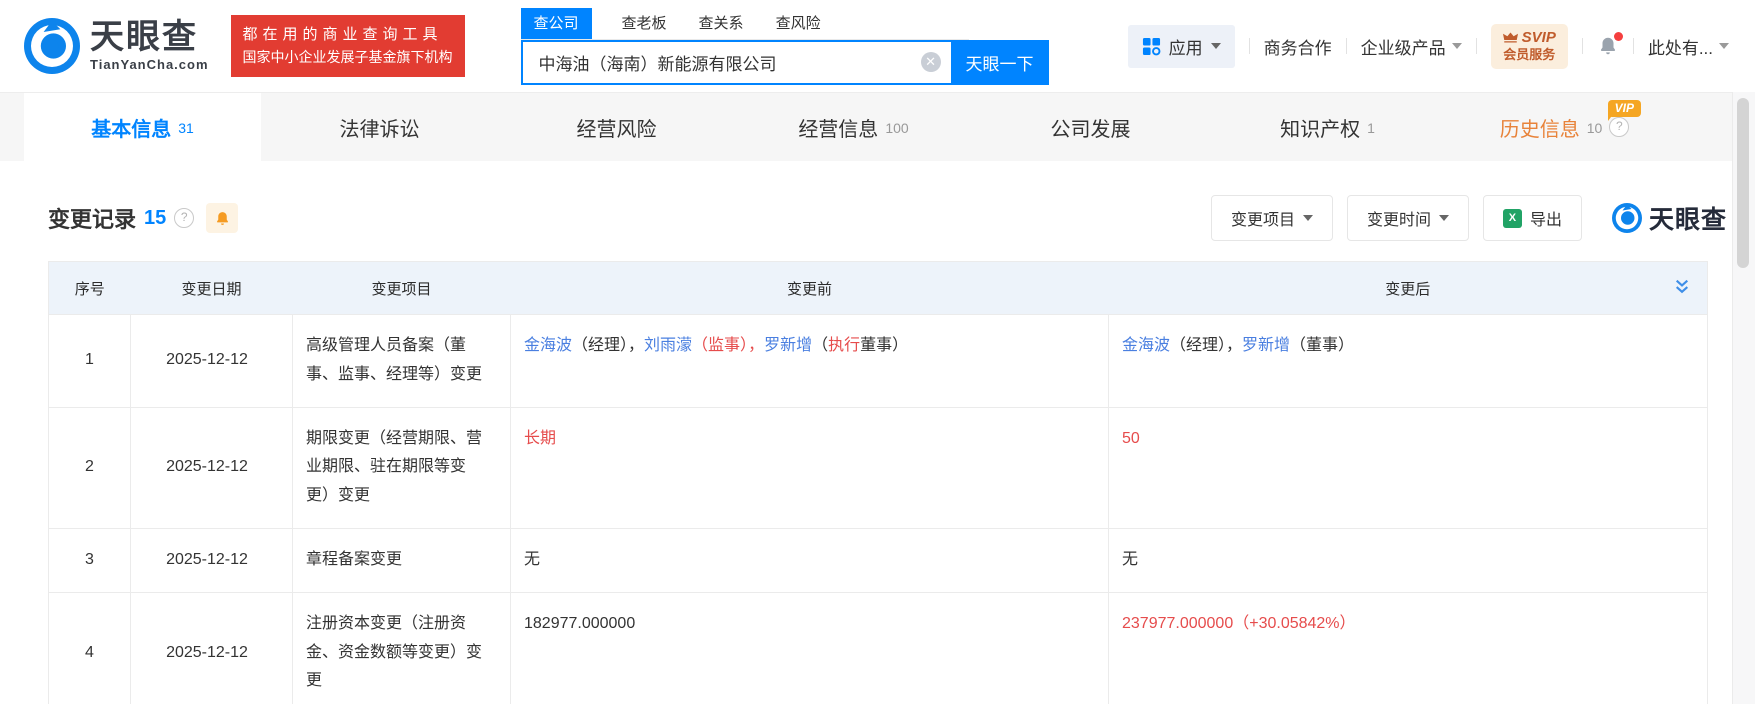 This screenshot has width=1755, height=704. What do you see at coordinates (1512, 218) in the screenshot?
I see `excel-icon: X` at bounding box center [1512, 218].